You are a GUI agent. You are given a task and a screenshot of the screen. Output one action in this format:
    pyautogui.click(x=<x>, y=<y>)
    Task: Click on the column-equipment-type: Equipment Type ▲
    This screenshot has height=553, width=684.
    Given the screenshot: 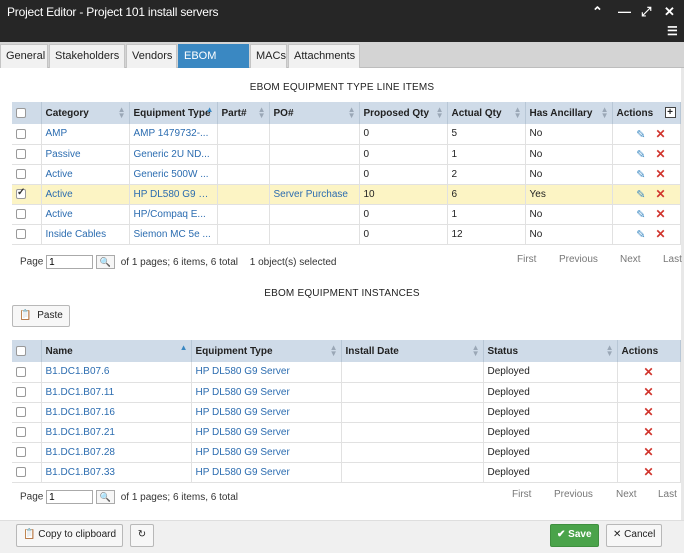 What is the action you would take?
    pyautogui.click(x=173, y=113)
    